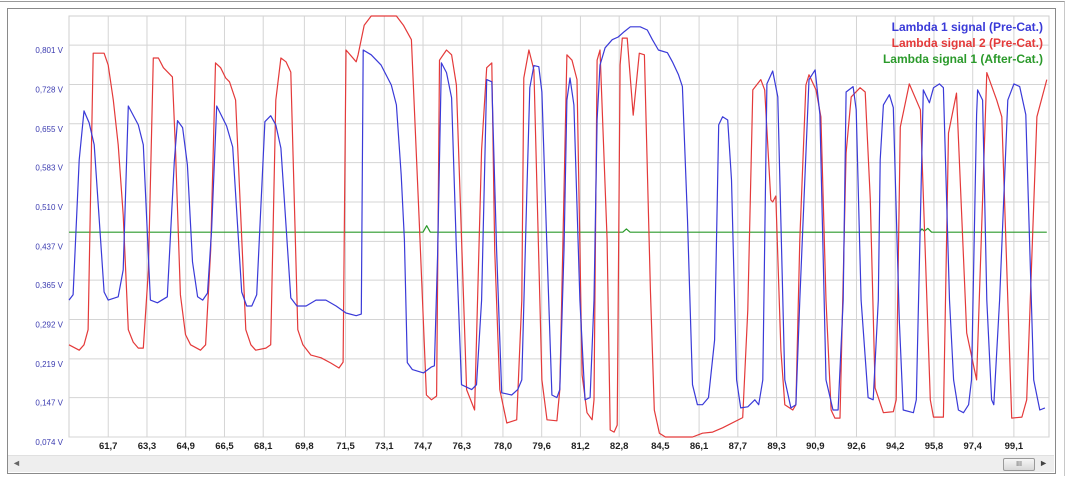 The height and width of the screenshot is (477, 1074). I want to click on x-tick-label: 79,6, so click(541, 446).